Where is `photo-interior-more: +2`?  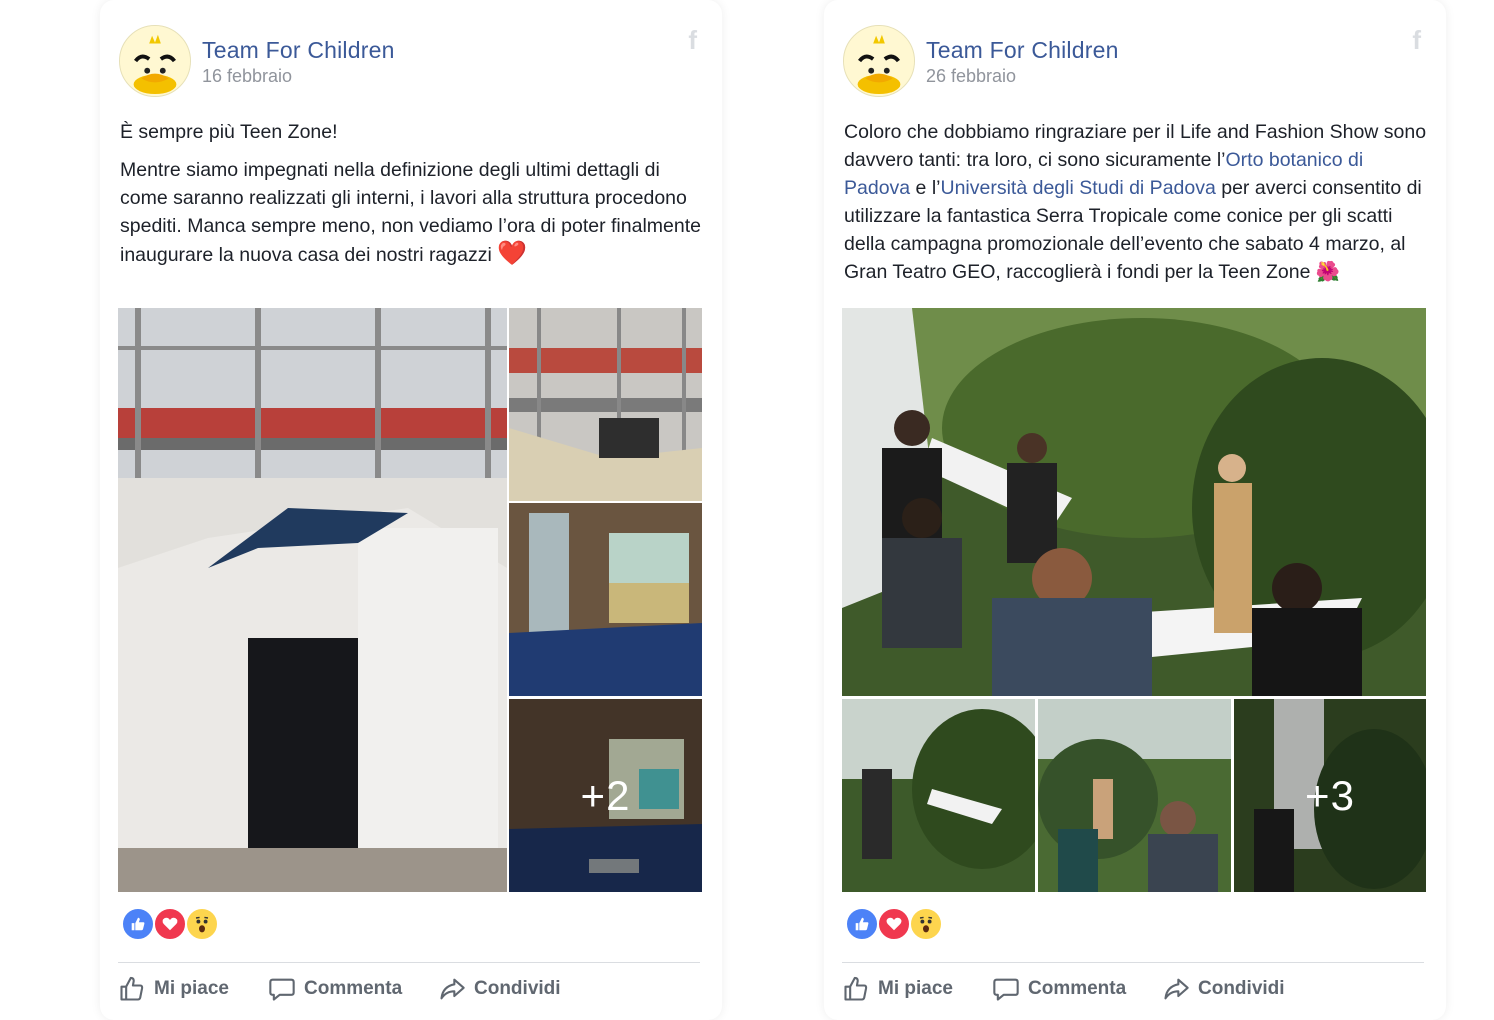
photo-interior-more: +2 is located at coordinates (605, 795).